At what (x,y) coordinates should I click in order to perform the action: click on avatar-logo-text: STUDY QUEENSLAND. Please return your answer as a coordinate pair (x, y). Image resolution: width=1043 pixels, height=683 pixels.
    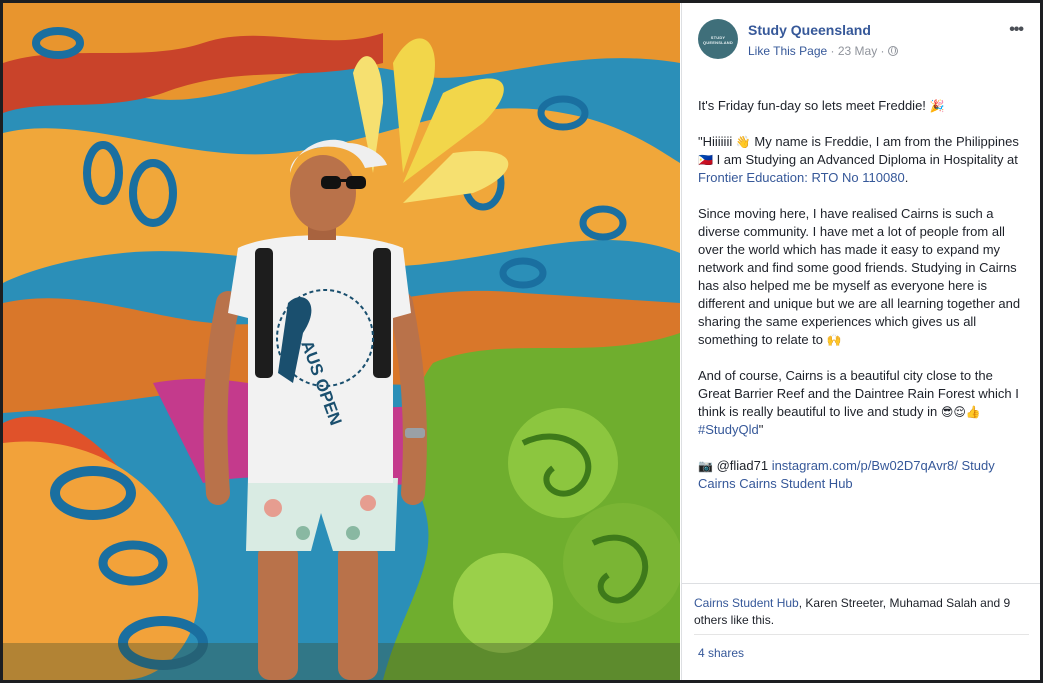
    Looking at the image, I should click on (717, 40).